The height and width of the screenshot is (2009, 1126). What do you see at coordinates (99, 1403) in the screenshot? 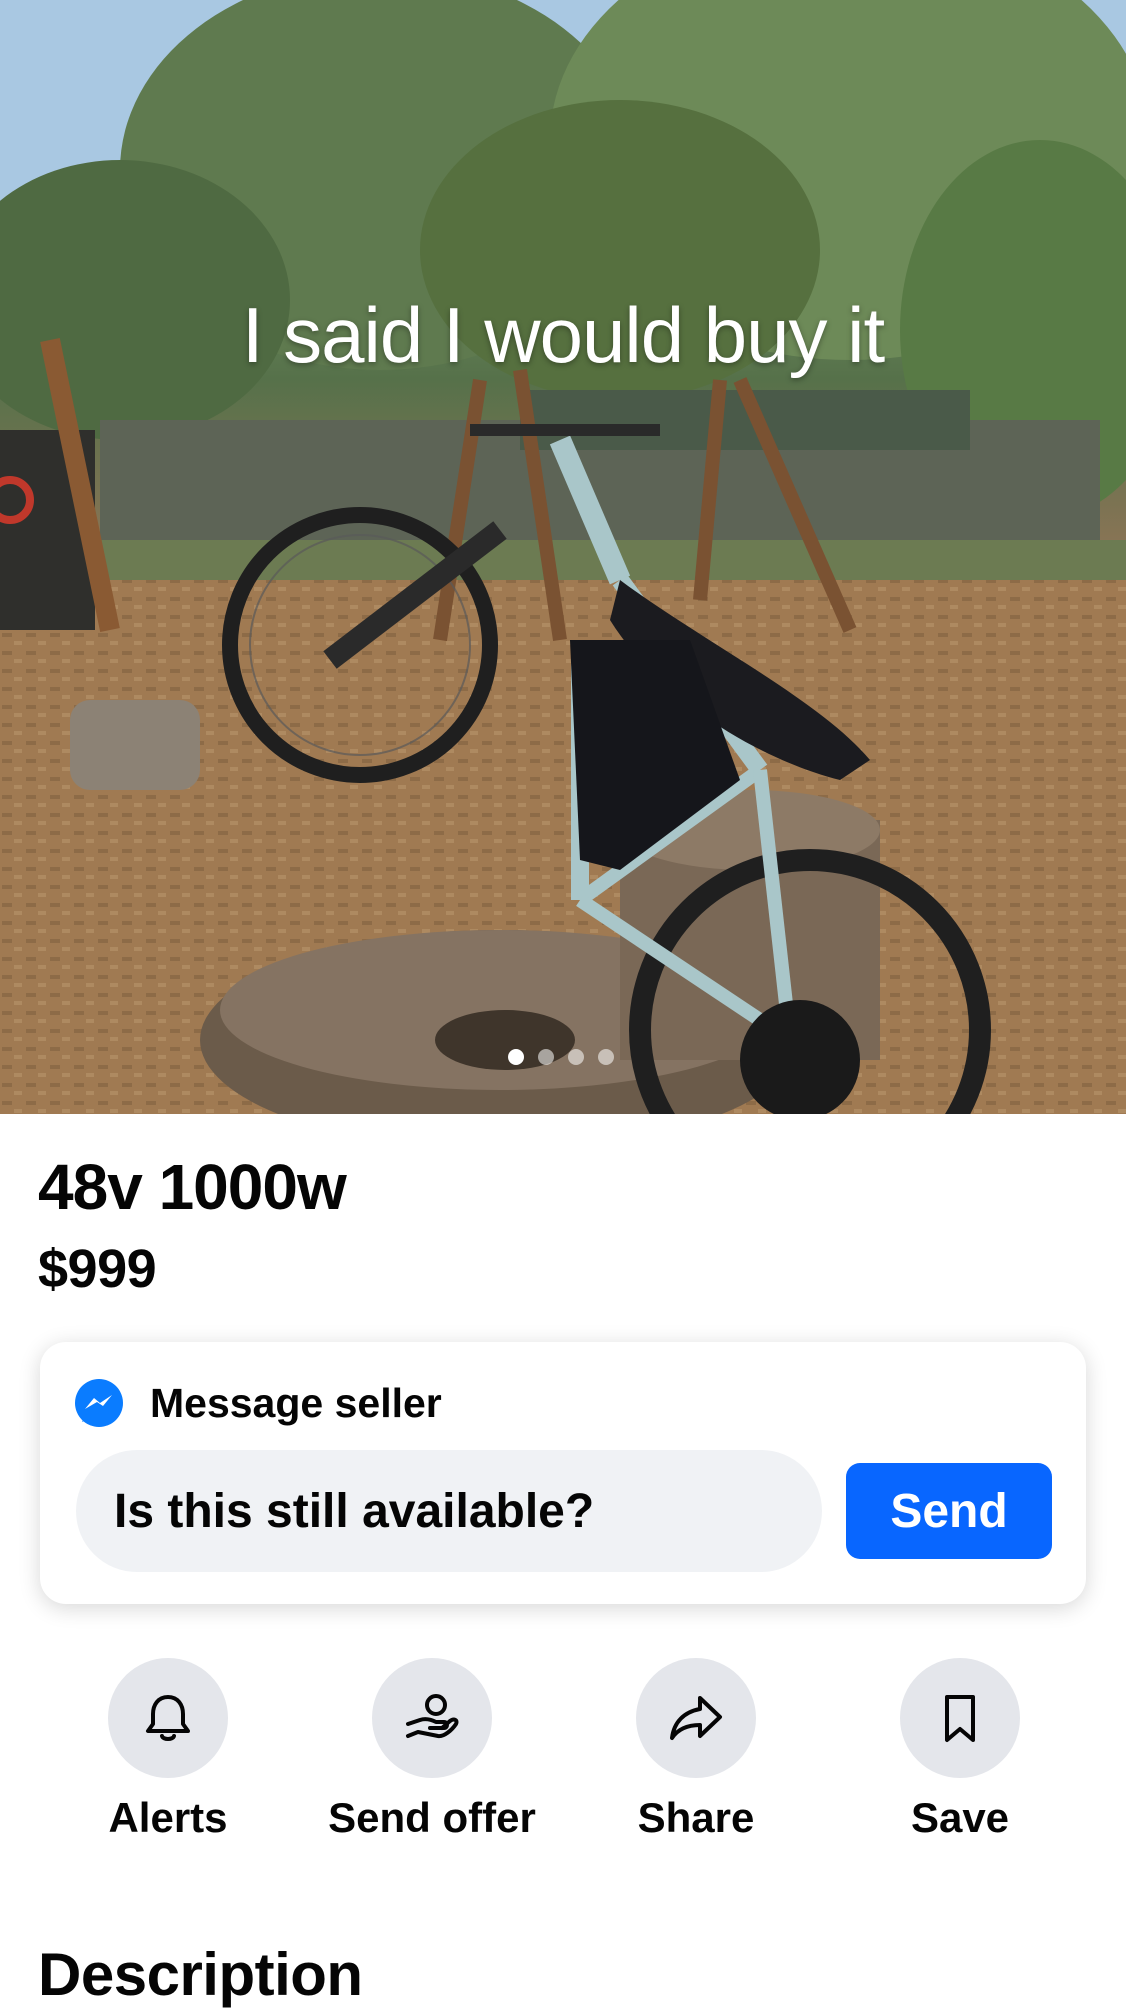
I see `messenger-icon` at bounding box center [99, 1403].